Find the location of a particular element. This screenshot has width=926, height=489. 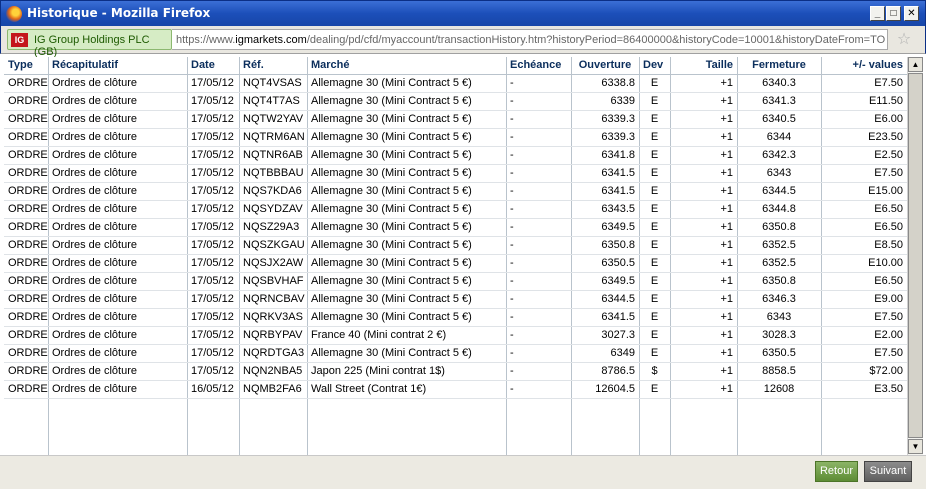

cell-ref: NQT4VSAS is located at coordinates (273, 83).